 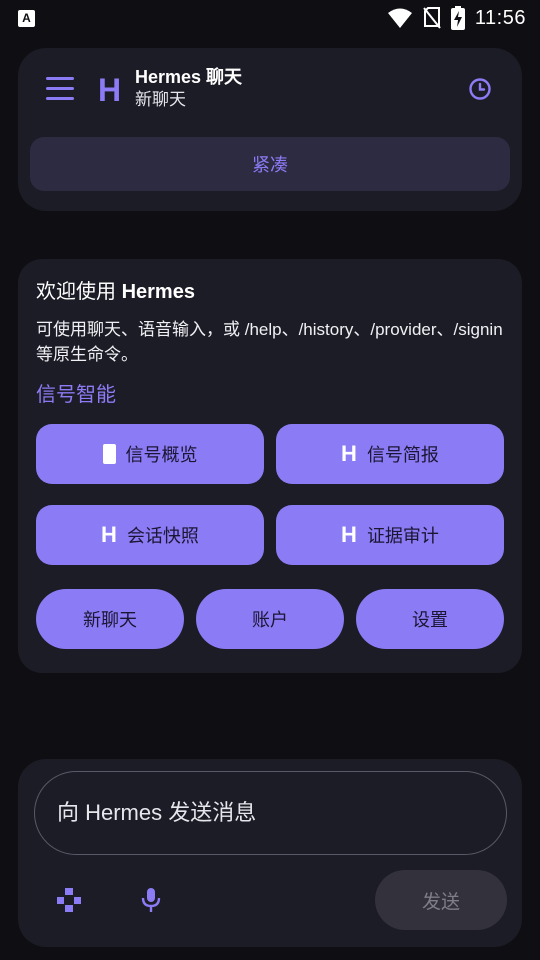 I want to click on signal-section-title: 信号智能, so click(x=76, y=394).